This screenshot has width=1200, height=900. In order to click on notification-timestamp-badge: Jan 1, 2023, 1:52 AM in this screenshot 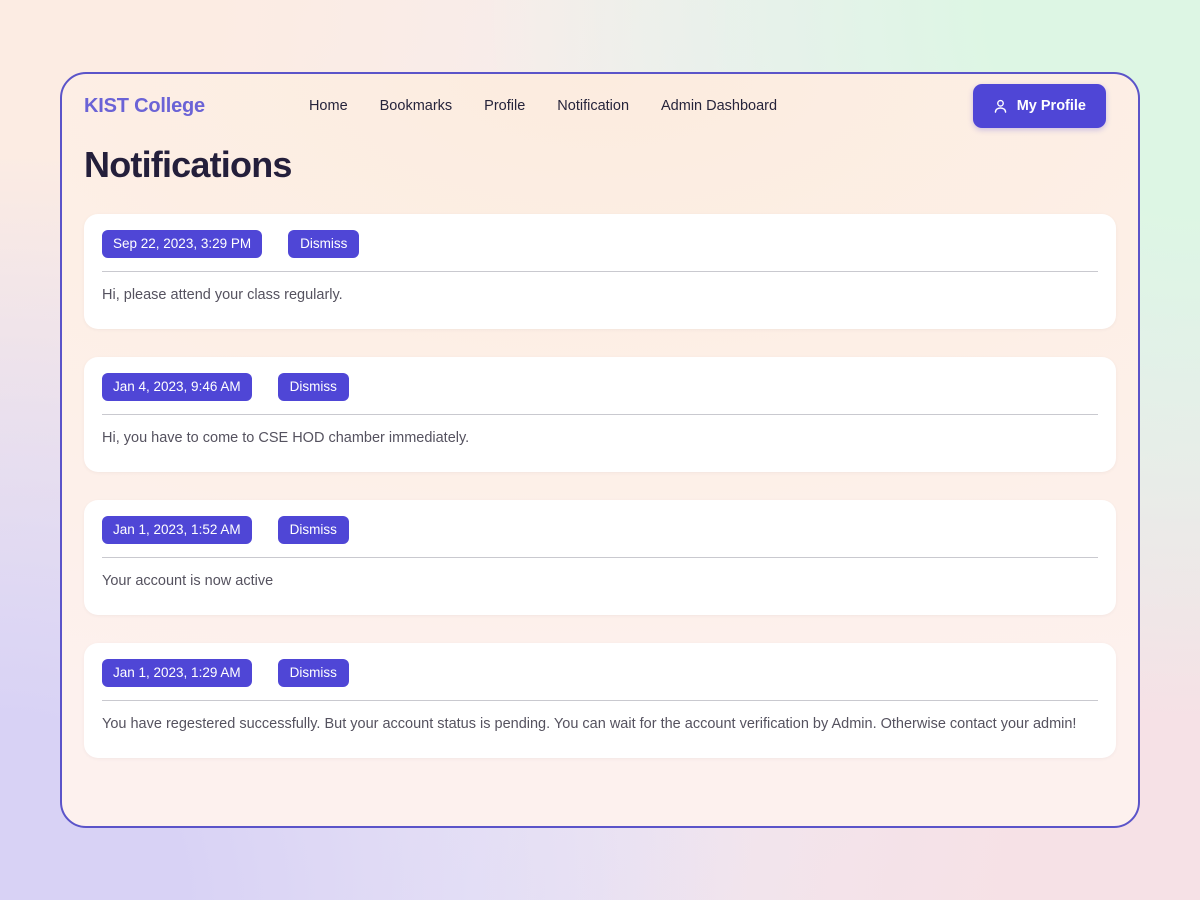, I will do `click(177, 530)`.